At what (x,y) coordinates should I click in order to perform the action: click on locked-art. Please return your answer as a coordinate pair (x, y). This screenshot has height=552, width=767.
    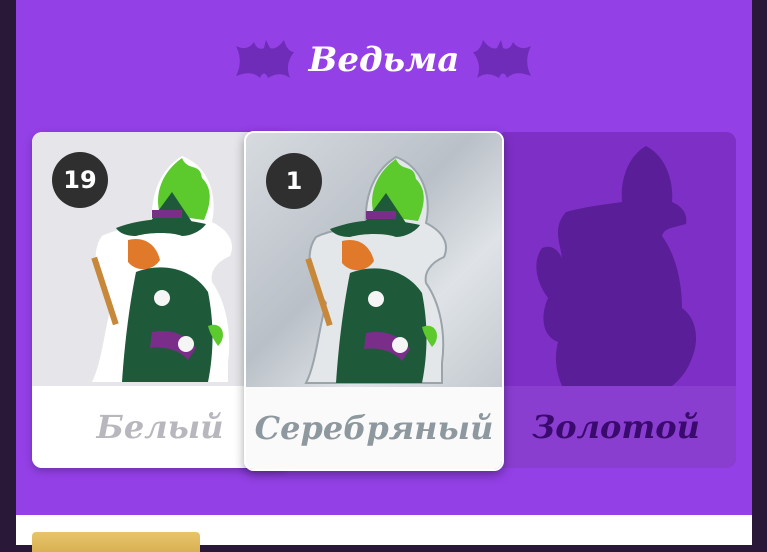
    Looking at the image, I should click on (616, 259).